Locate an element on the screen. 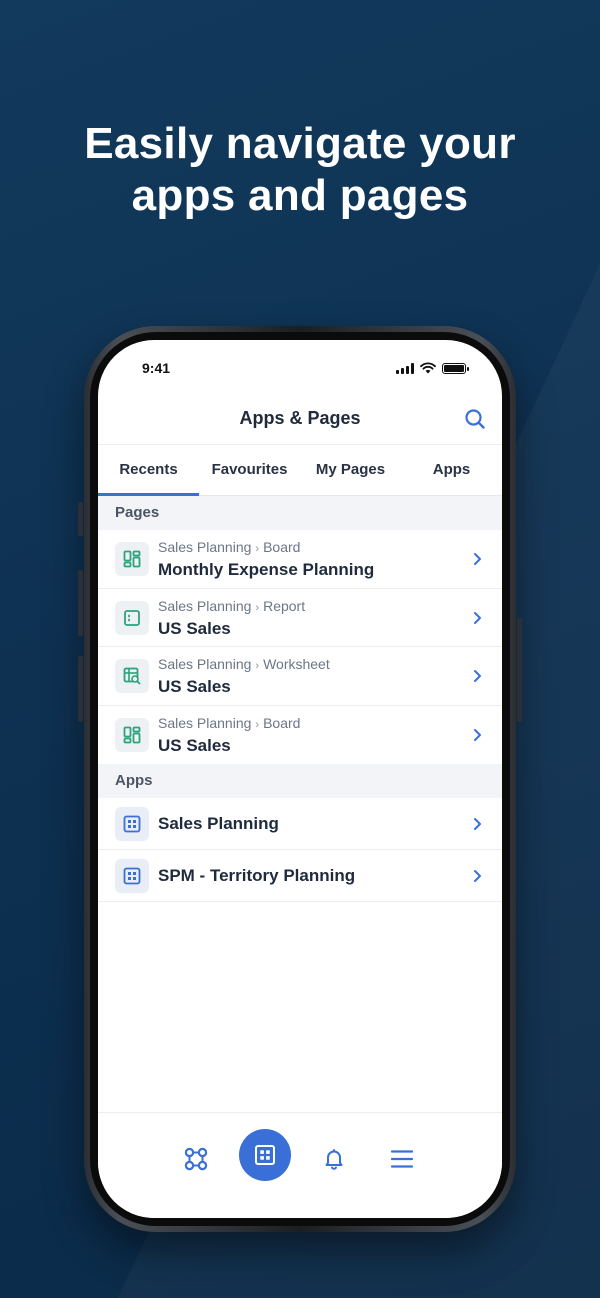 This screenshot has height=1298, width=600. tab-my-pages: My Pages is located at coordinates (350, 470).